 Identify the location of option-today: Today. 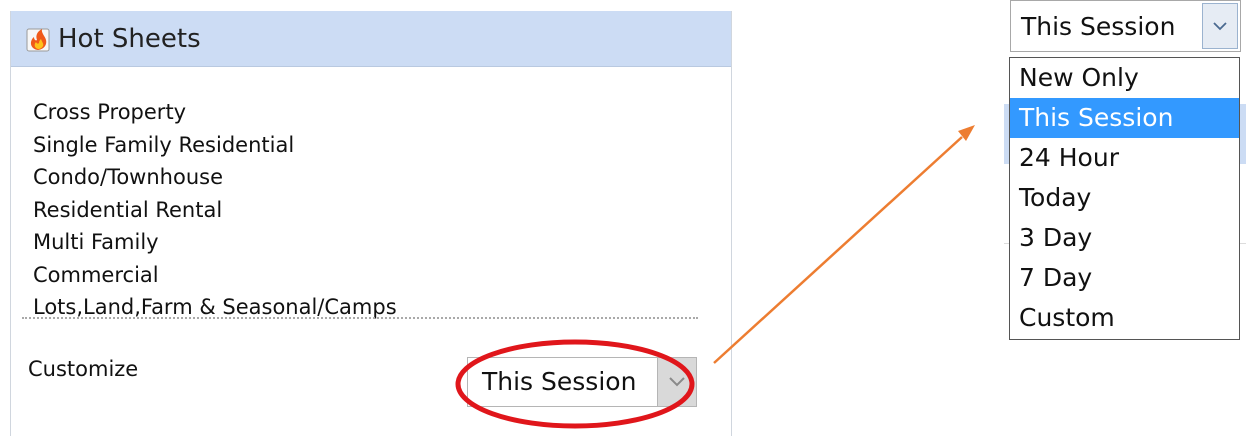
(1124, 198).